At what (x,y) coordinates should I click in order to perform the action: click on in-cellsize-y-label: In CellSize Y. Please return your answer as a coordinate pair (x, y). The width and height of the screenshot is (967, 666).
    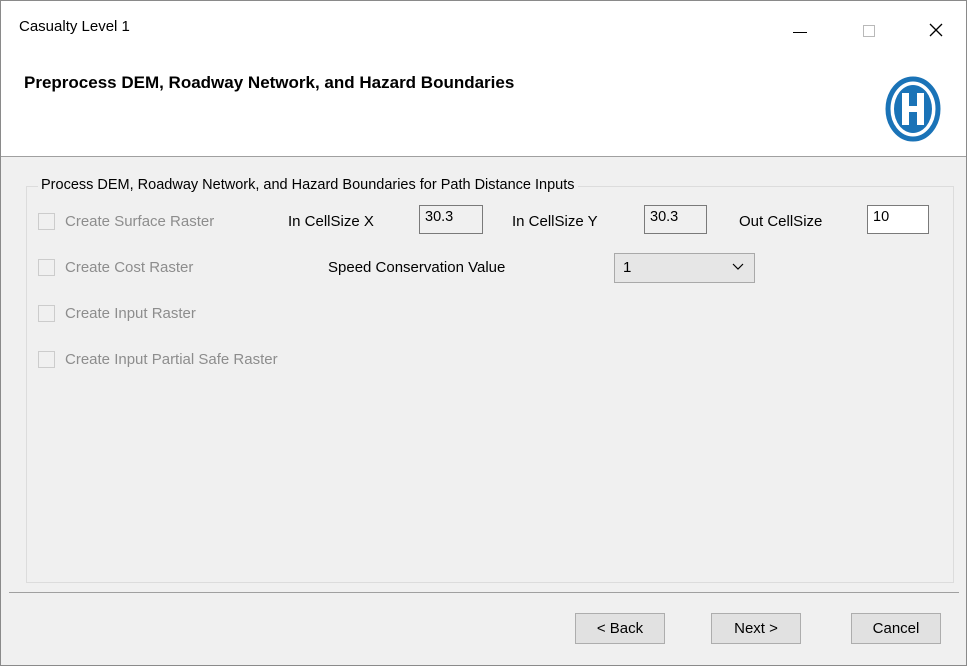
    Looking at the image, I should click on (555, 221).